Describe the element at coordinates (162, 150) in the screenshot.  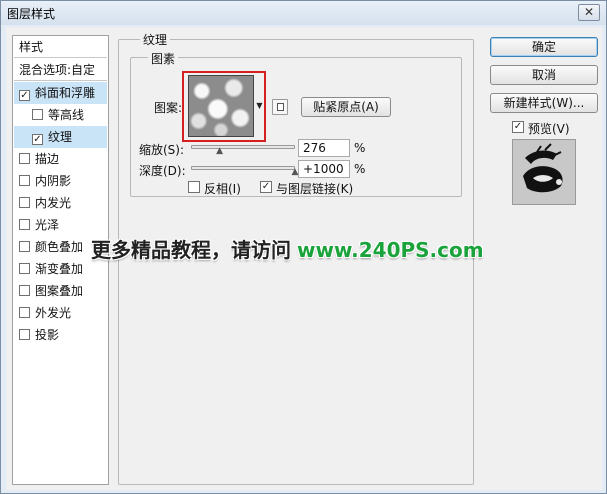
I see `scale-label: 缩放(S):` at that location.